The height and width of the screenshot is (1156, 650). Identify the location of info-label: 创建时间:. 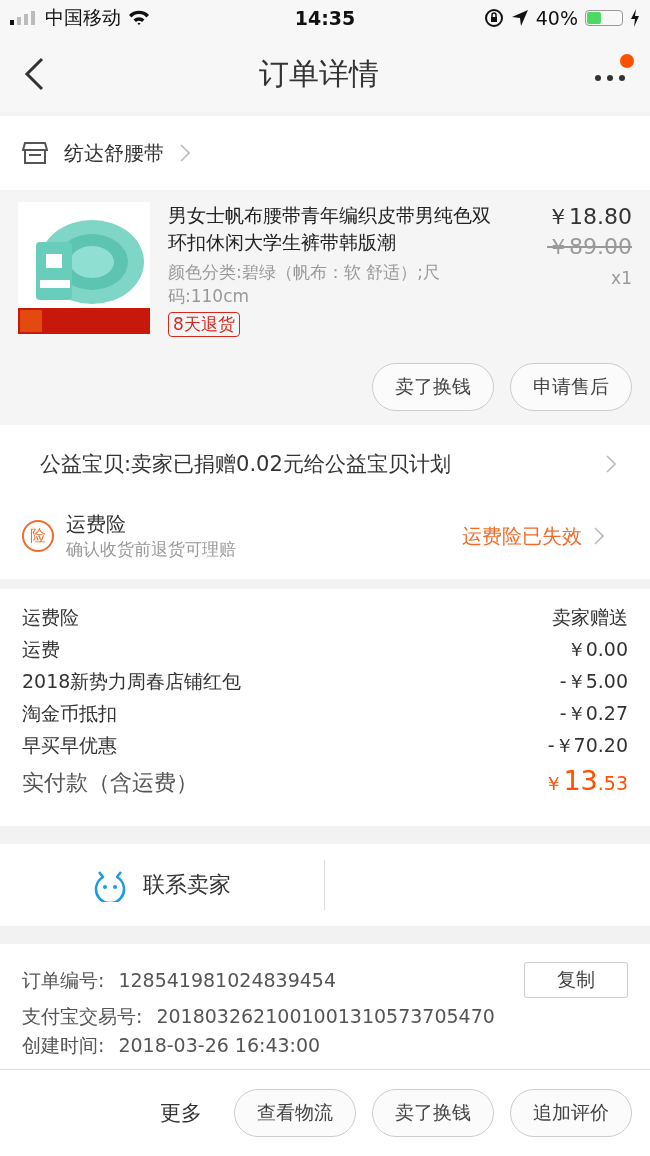
(63, 1045).